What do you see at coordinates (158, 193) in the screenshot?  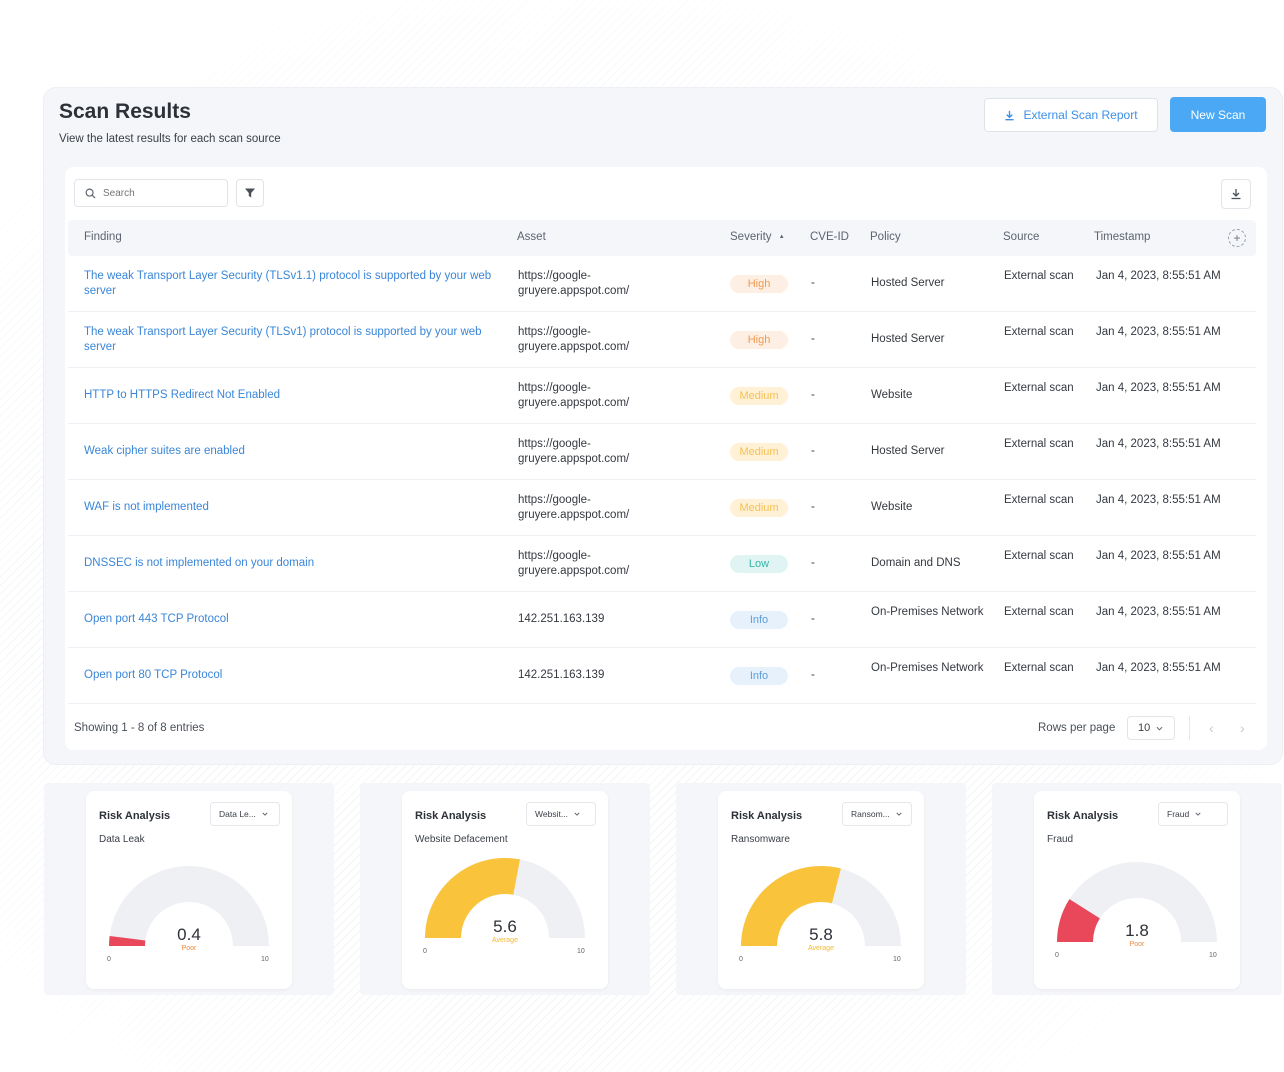 I see `search-input` at bounding box center [158, 193].